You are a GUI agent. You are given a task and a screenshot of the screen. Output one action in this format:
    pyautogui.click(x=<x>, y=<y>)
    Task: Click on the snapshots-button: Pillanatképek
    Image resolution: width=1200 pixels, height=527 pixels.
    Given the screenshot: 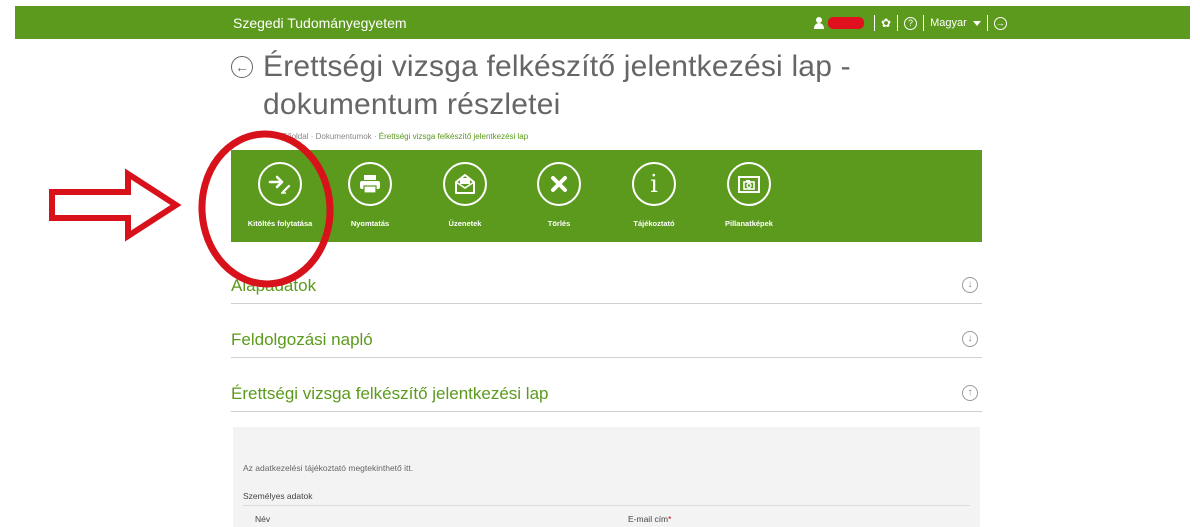 What is the action you would take?
    pyautogui.click(x=749, y=195)
    